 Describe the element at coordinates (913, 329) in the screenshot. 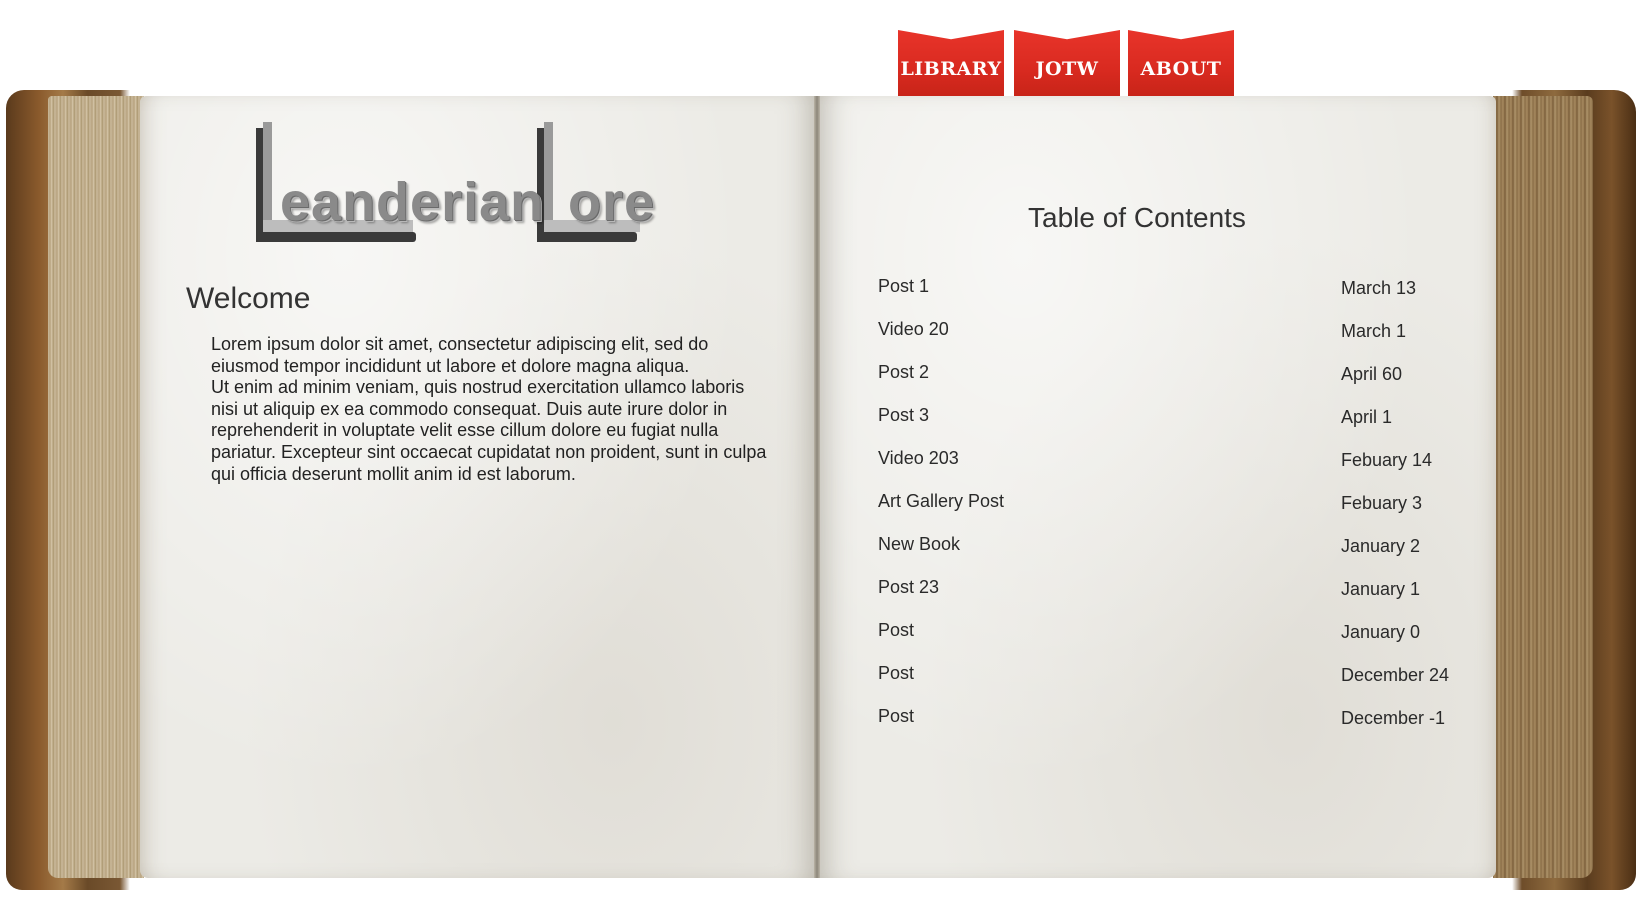

I see `toc-item-title: Video 20` at that location.